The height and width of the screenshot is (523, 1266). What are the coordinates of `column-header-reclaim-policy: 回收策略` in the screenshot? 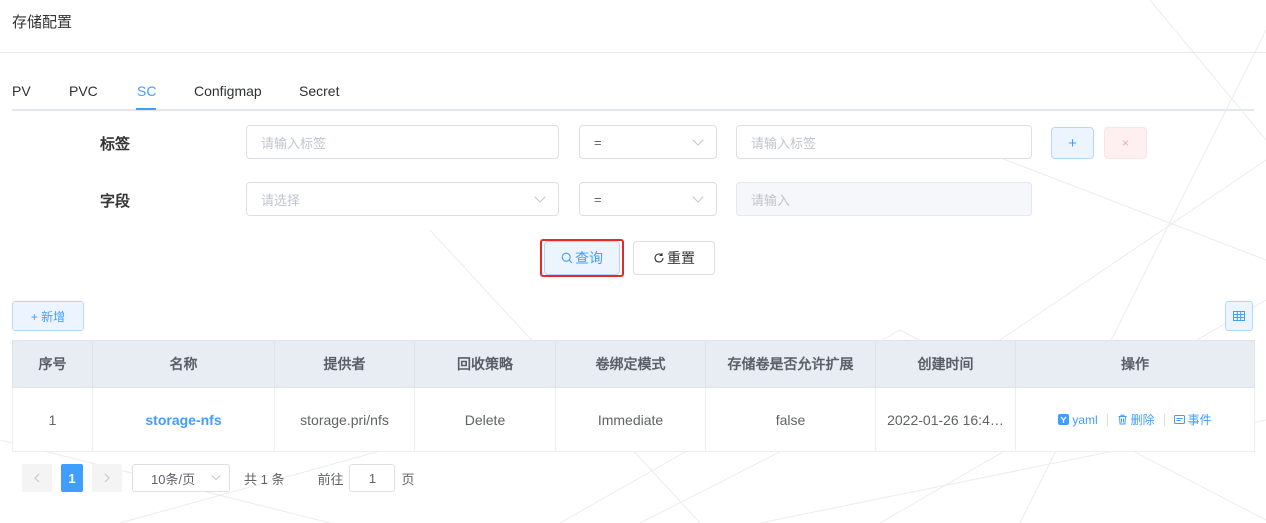 It's located at (485, 364).